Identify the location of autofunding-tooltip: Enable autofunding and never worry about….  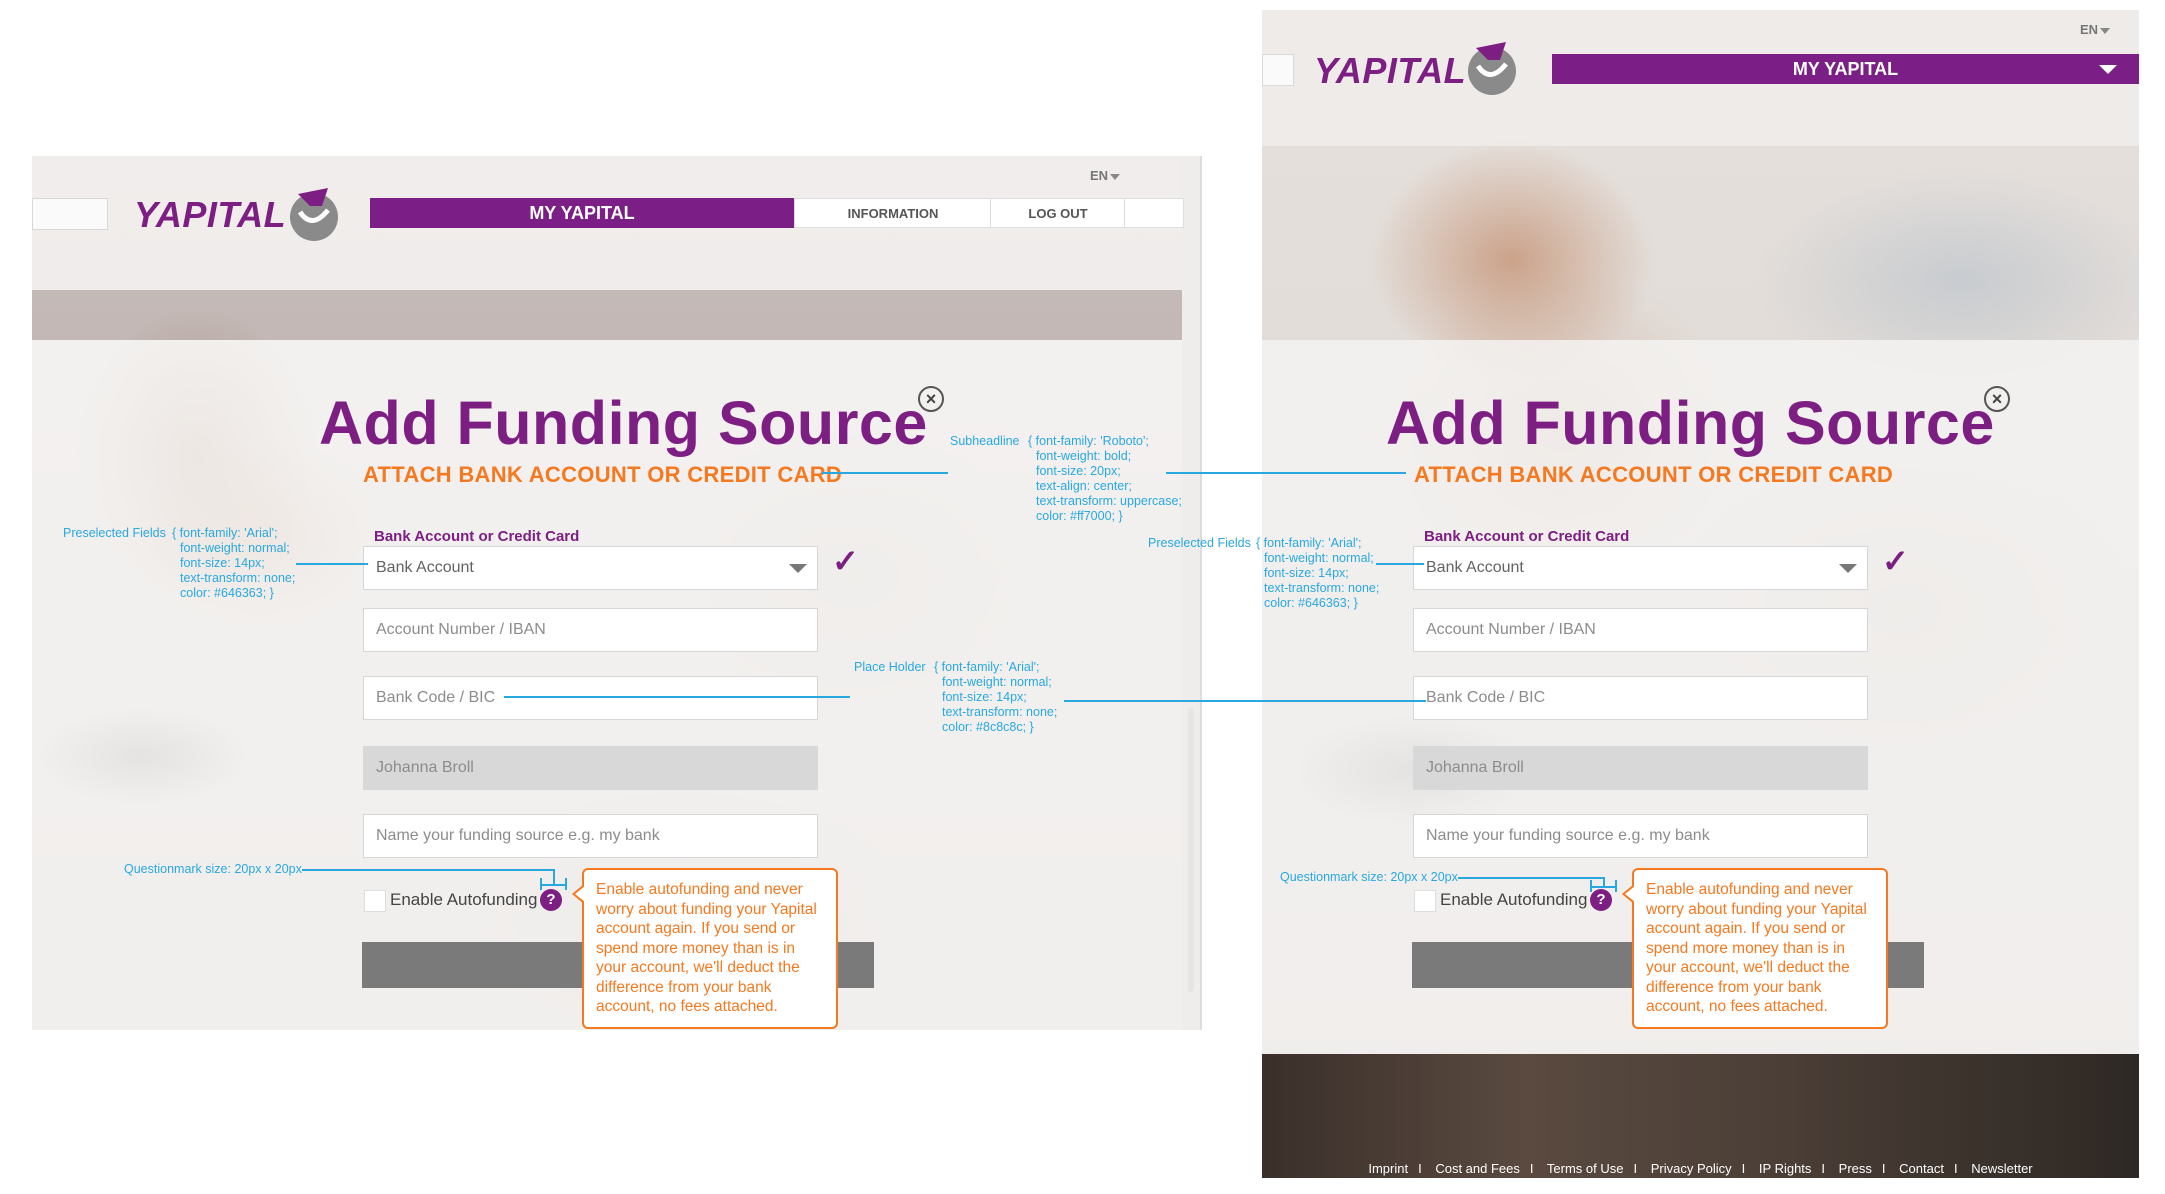
(1755, 948).